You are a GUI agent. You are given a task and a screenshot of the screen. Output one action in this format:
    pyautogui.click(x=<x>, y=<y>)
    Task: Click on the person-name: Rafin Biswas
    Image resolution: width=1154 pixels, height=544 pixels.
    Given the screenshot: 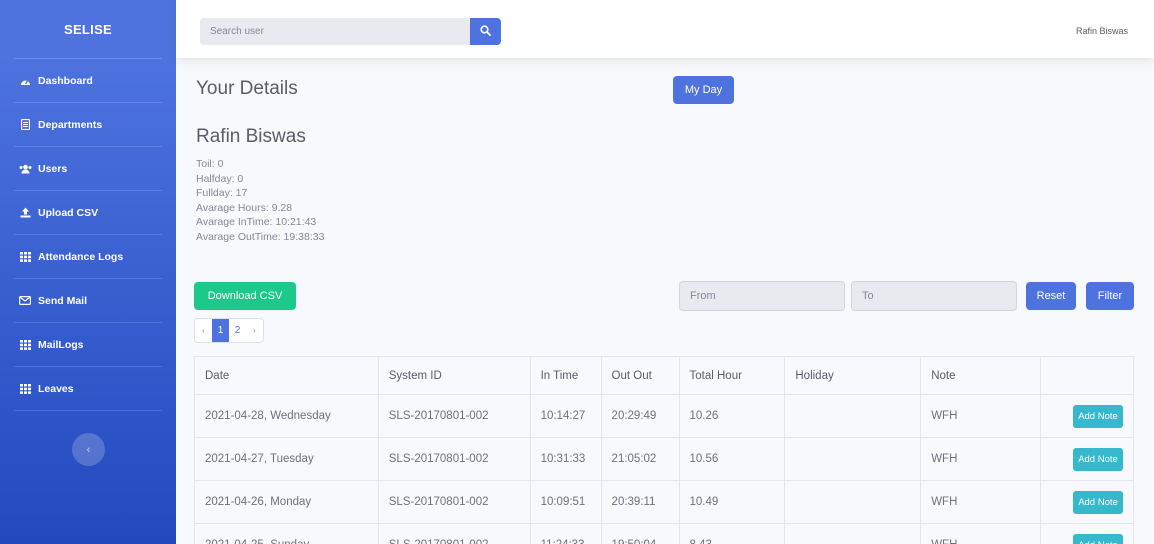 What is the action you would take?
    pyautogui.click(x=251, y=136)
    